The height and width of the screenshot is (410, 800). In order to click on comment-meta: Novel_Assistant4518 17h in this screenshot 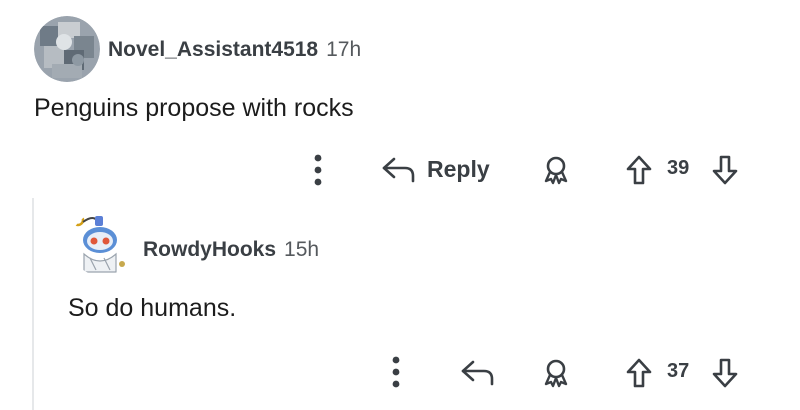, I will do `click(234, 50)`.